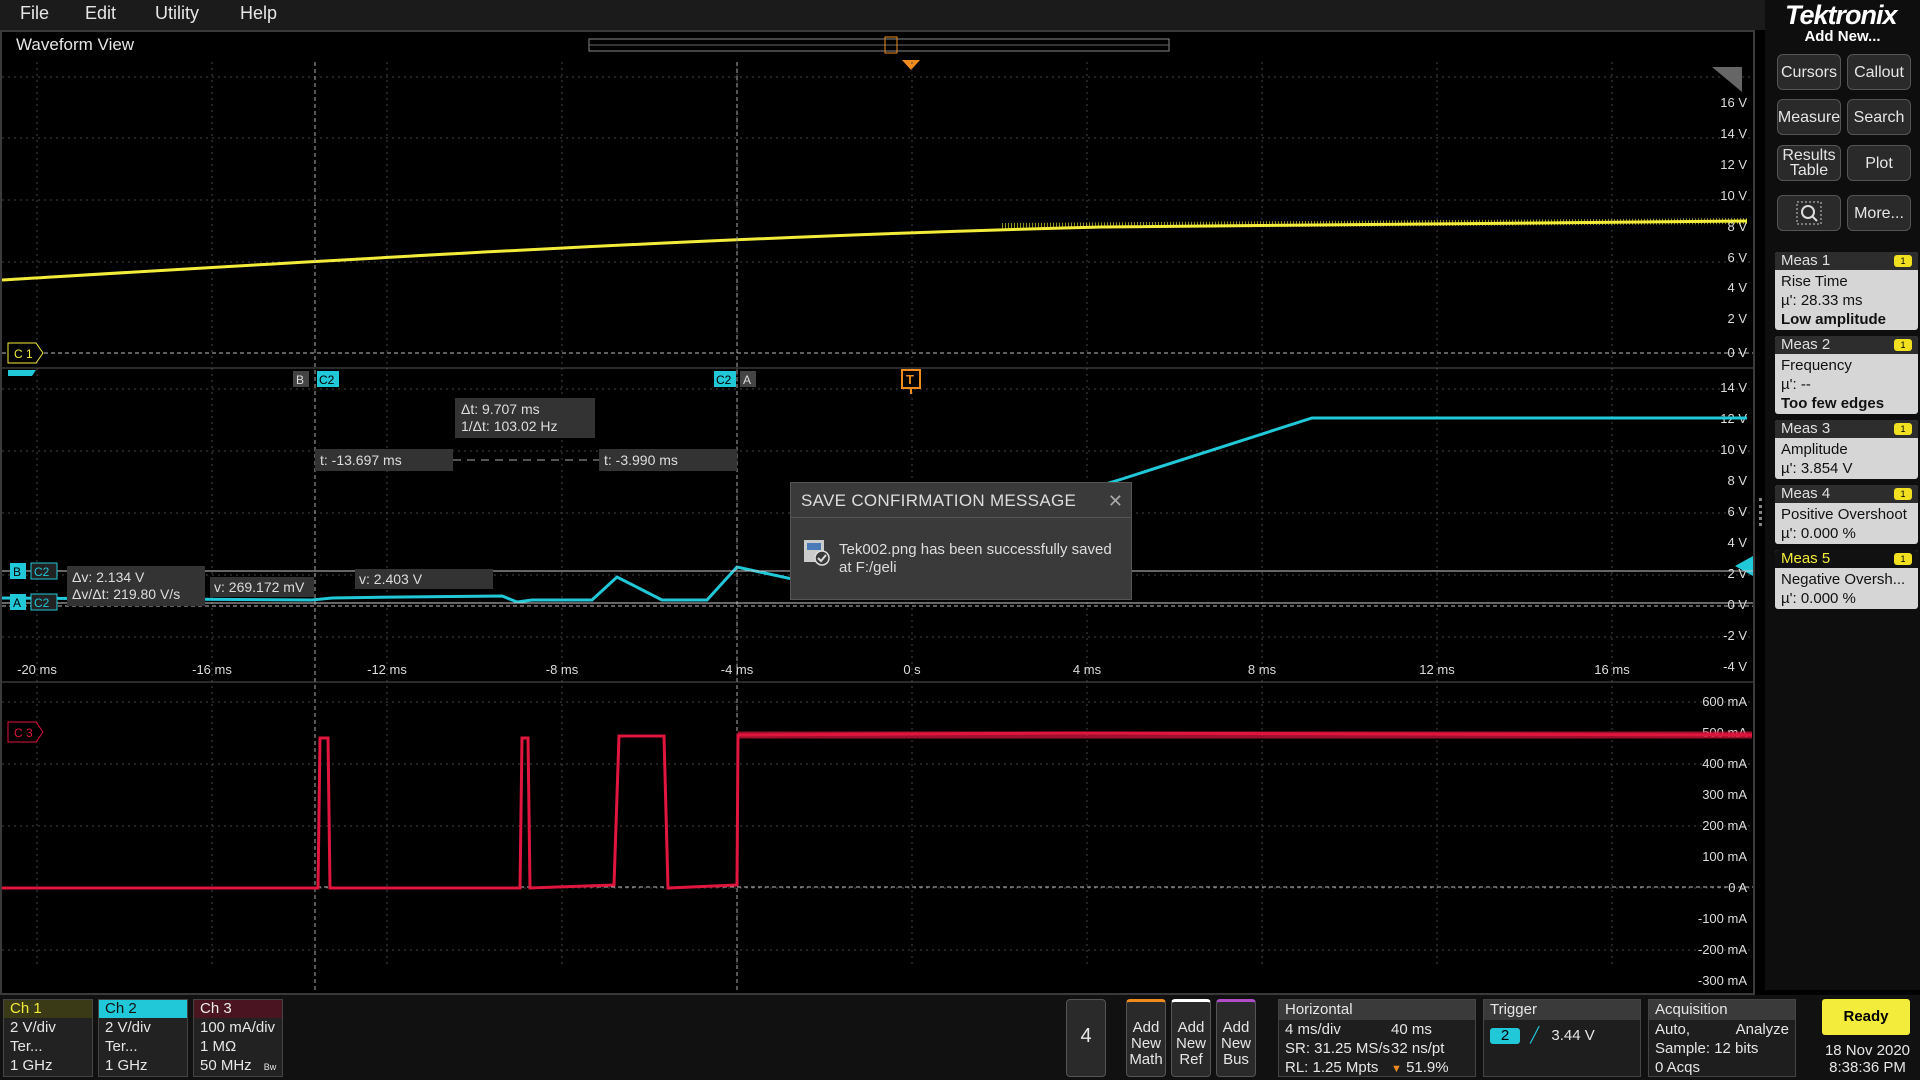  Describe the element at coordinates (1809, 72) in the screenshot. I see `cursors-button: Cursors` at that location.